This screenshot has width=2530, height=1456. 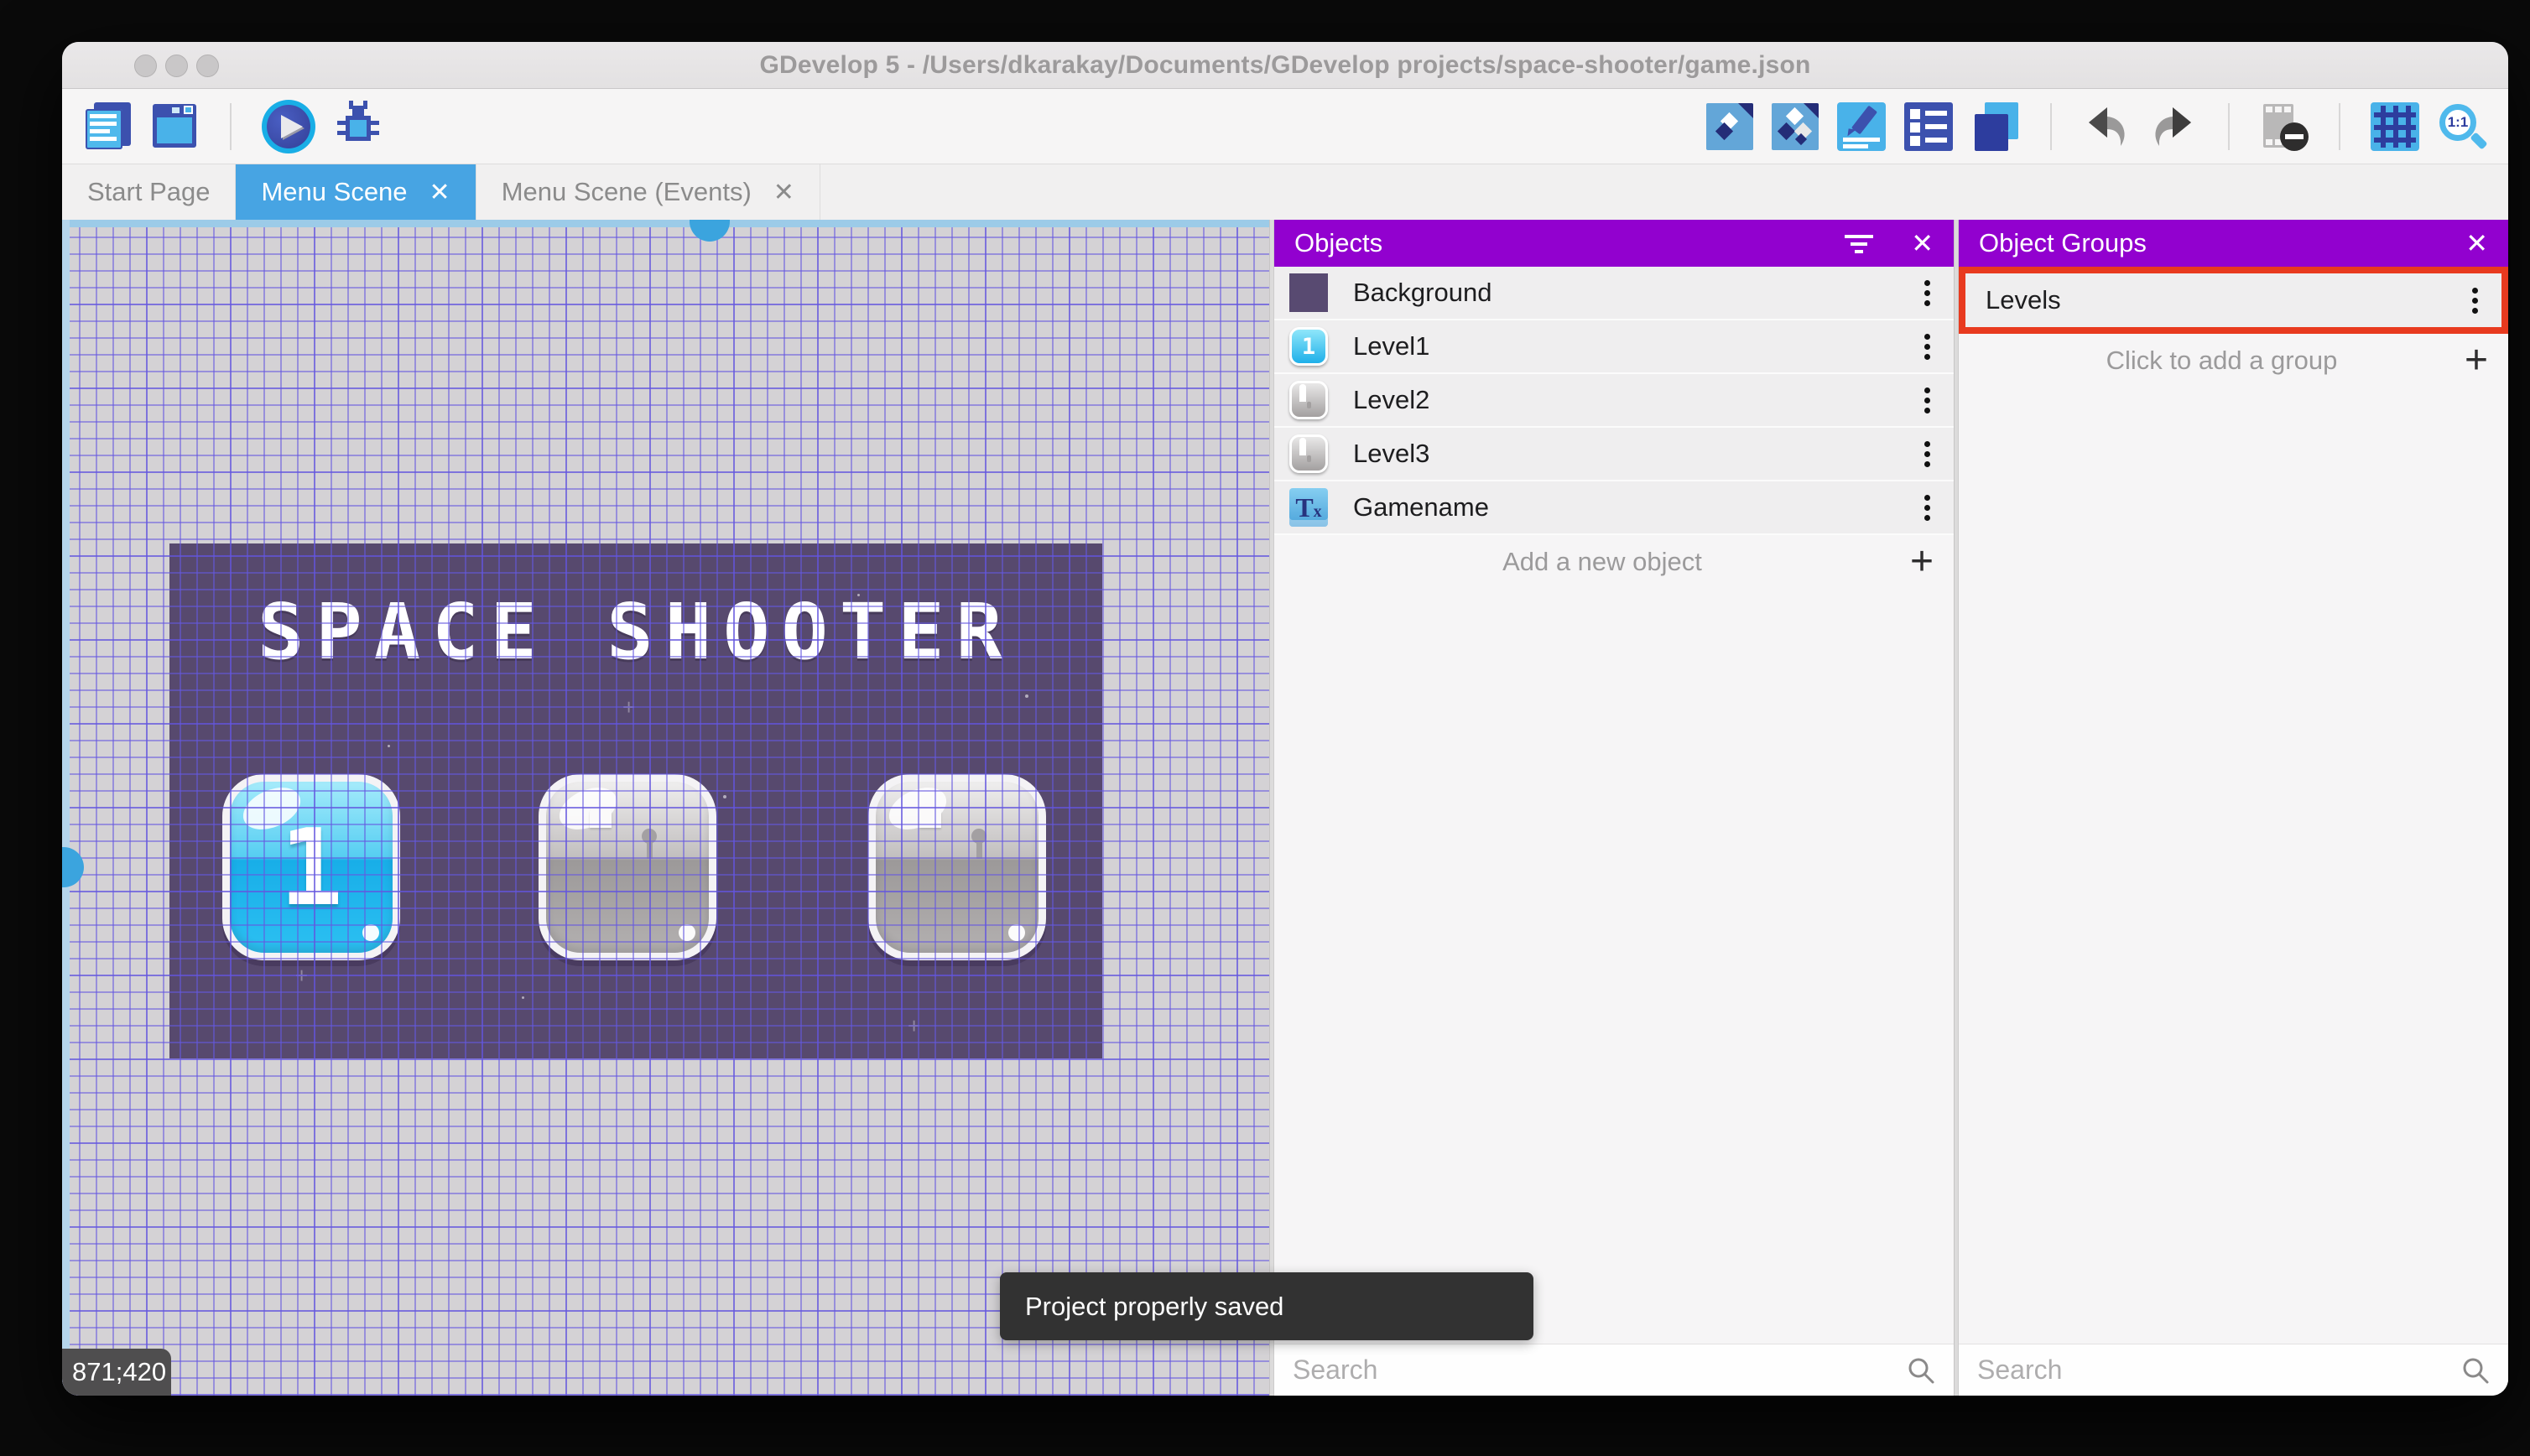 I want to click on object-row-level1: 1 Level1, so click(x=1614, y=347).